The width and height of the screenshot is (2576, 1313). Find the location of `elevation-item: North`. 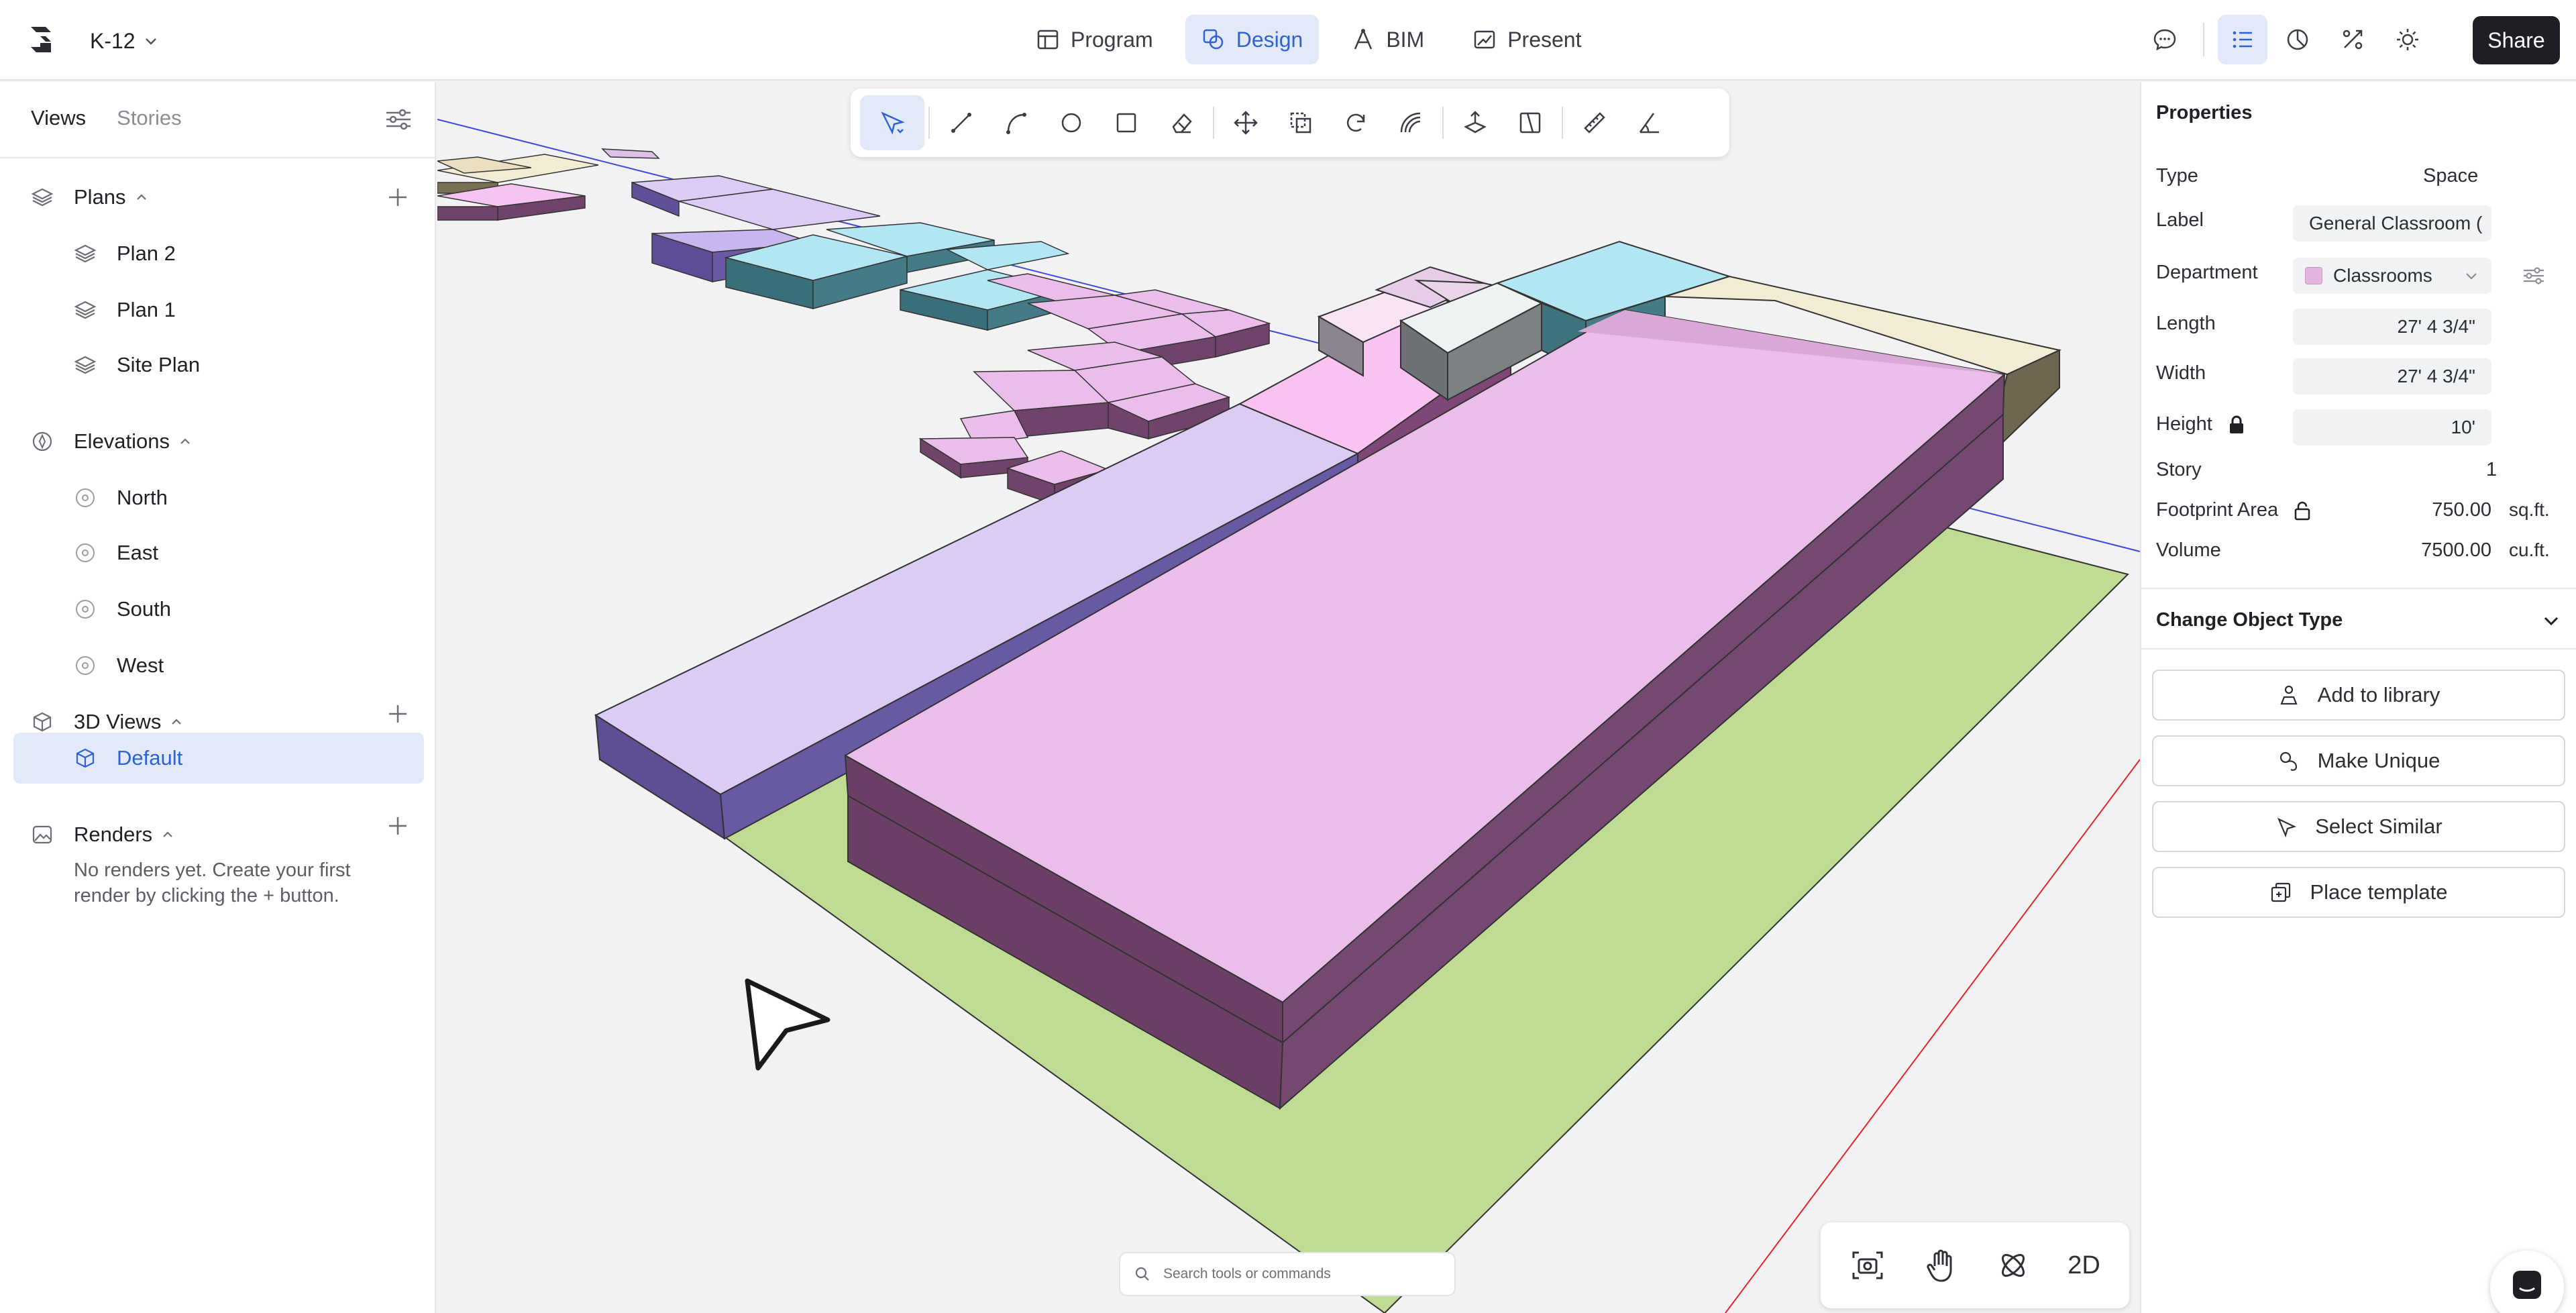

elevation-item: North is located at coordinates (121, 498).